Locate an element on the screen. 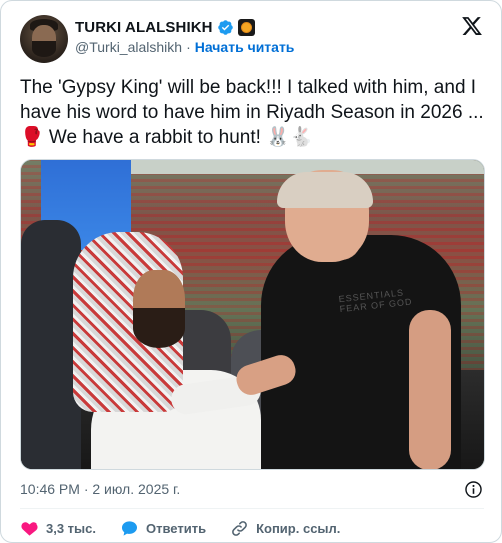 The width and height of the screenshot is (502, 543). person-left is located at coordinates (51, 344).